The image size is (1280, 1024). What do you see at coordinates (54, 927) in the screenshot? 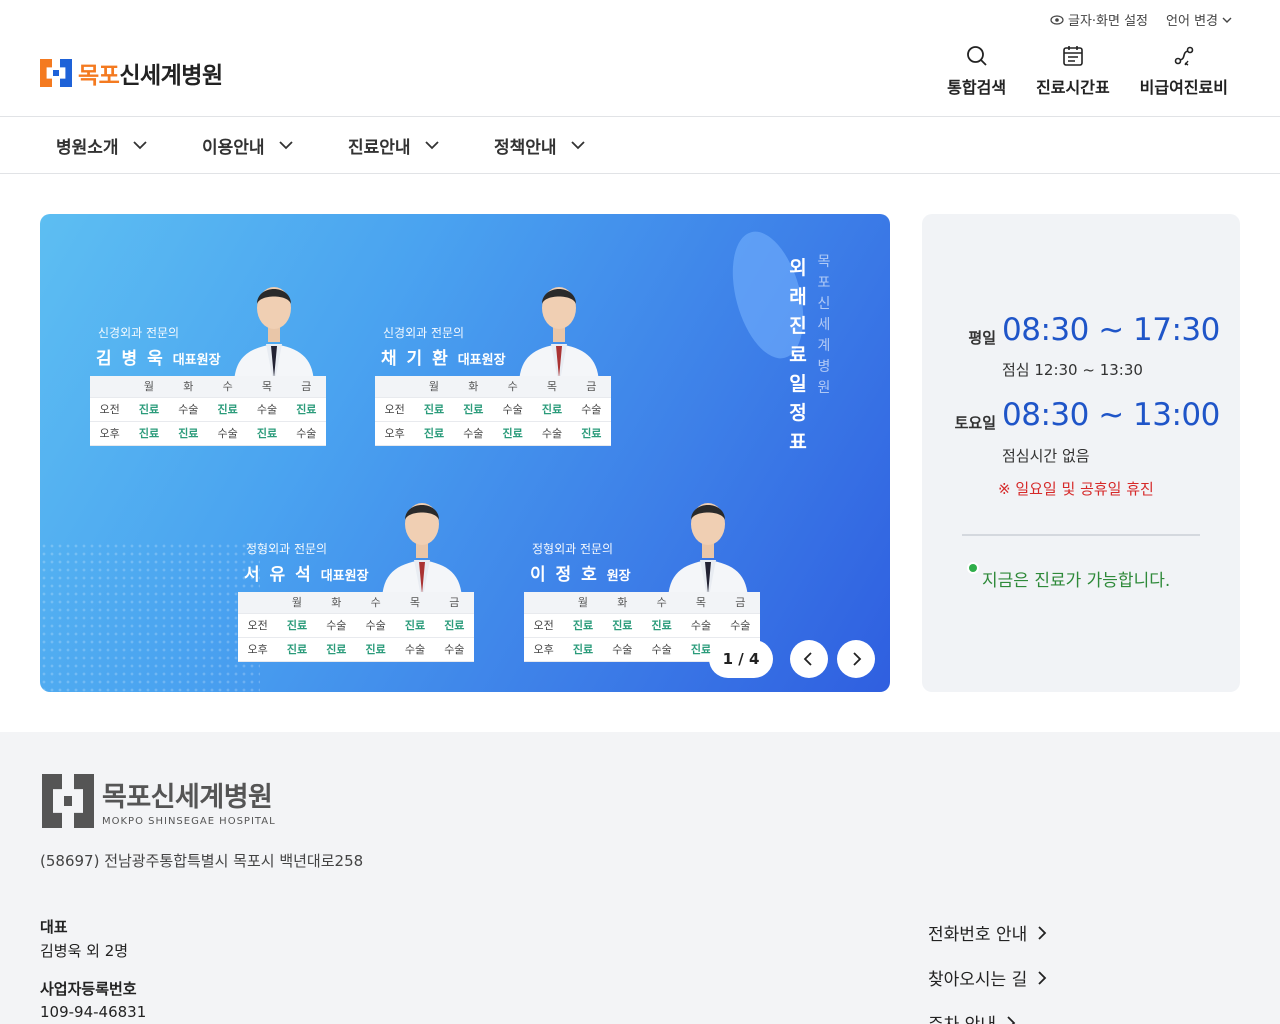
I see `representative-label: 대표` at bounding box center [54, 927].